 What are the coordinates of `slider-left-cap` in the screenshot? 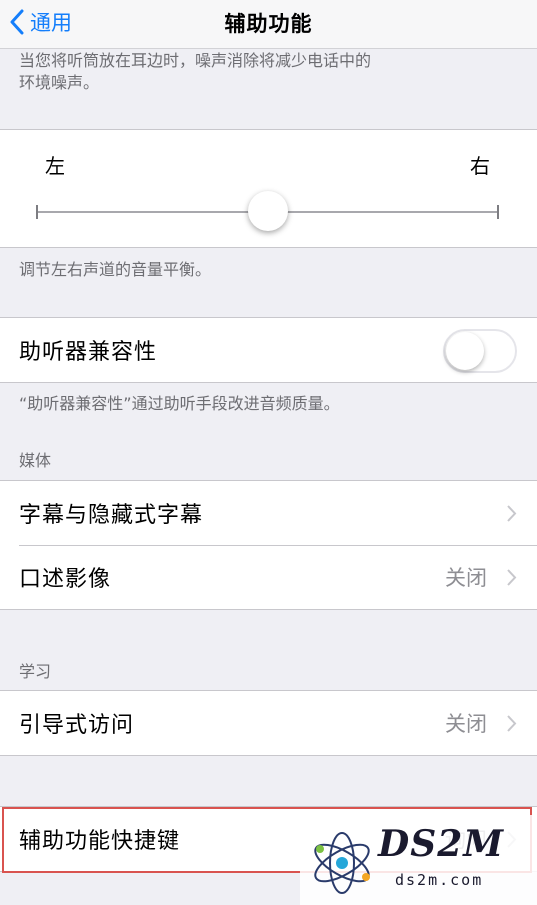 It's located at (37, 212).